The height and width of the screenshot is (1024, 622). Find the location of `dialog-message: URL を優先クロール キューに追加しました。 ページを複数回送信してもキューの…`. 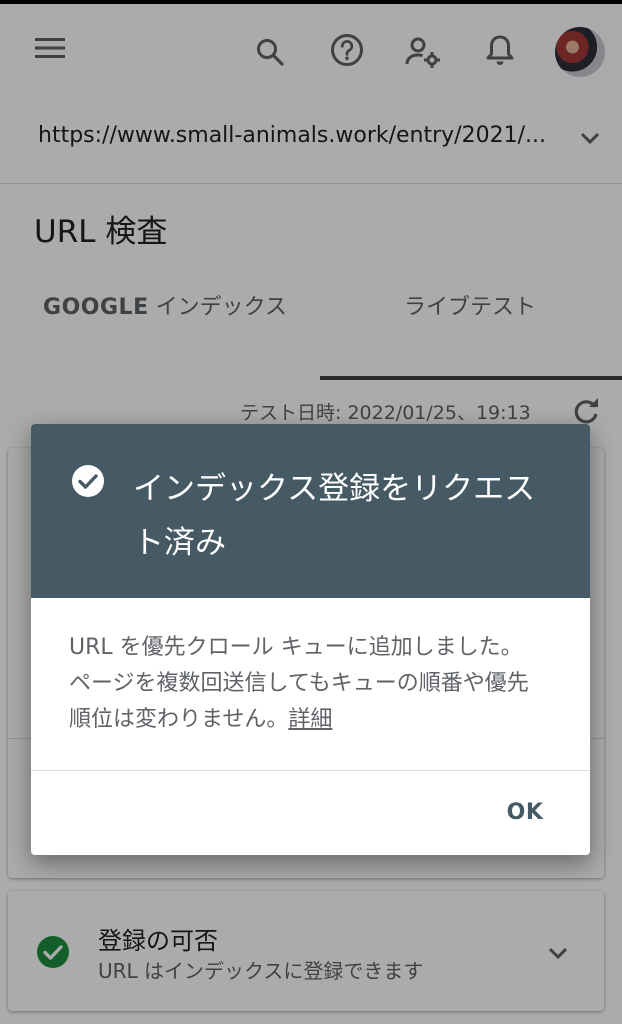

dialog-message: URL を優先クロール キューに追加しました。 ページを複数回送信してもキューの… is located at coordinates (309, 684).